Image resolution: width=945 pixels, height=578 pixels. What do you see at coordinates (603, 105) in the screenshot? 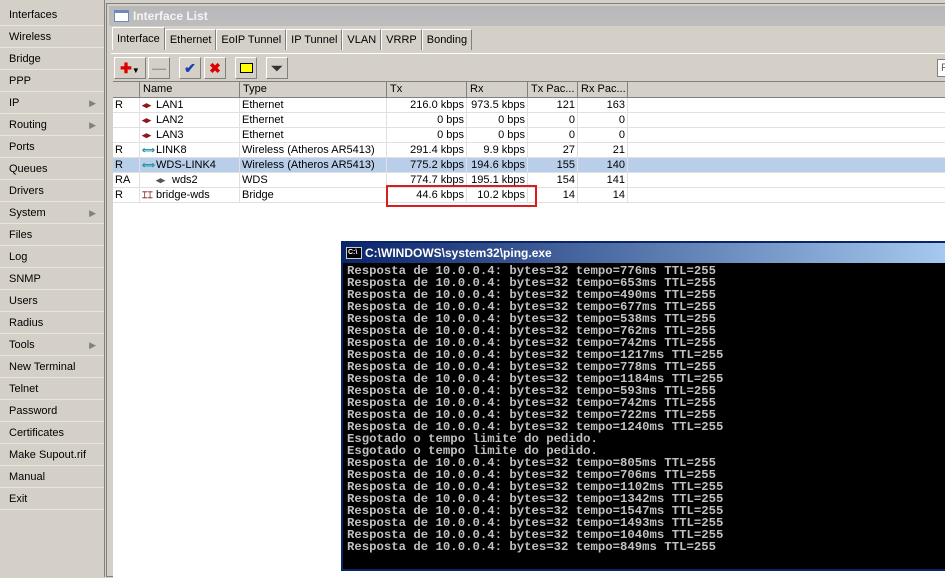
I see `cell-rxp: 163` at bounding box center [603, 105].